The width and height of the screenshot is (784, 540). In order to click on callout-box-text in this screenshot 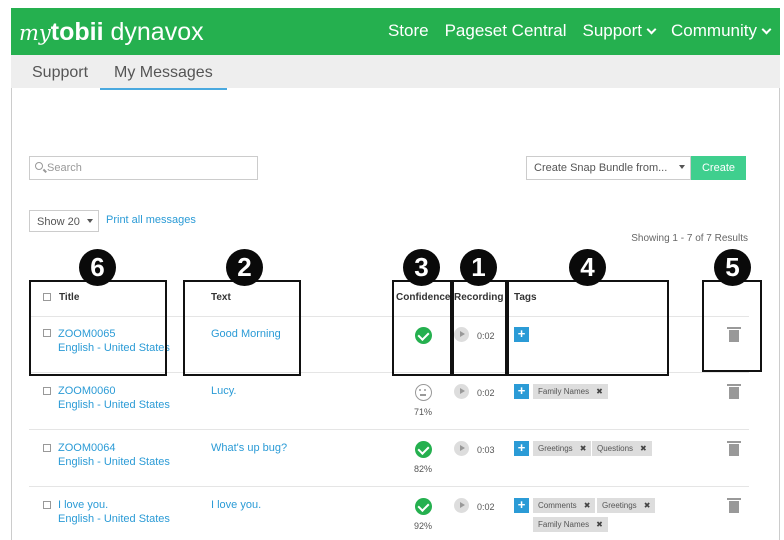, I will do `click(242, 328)`.